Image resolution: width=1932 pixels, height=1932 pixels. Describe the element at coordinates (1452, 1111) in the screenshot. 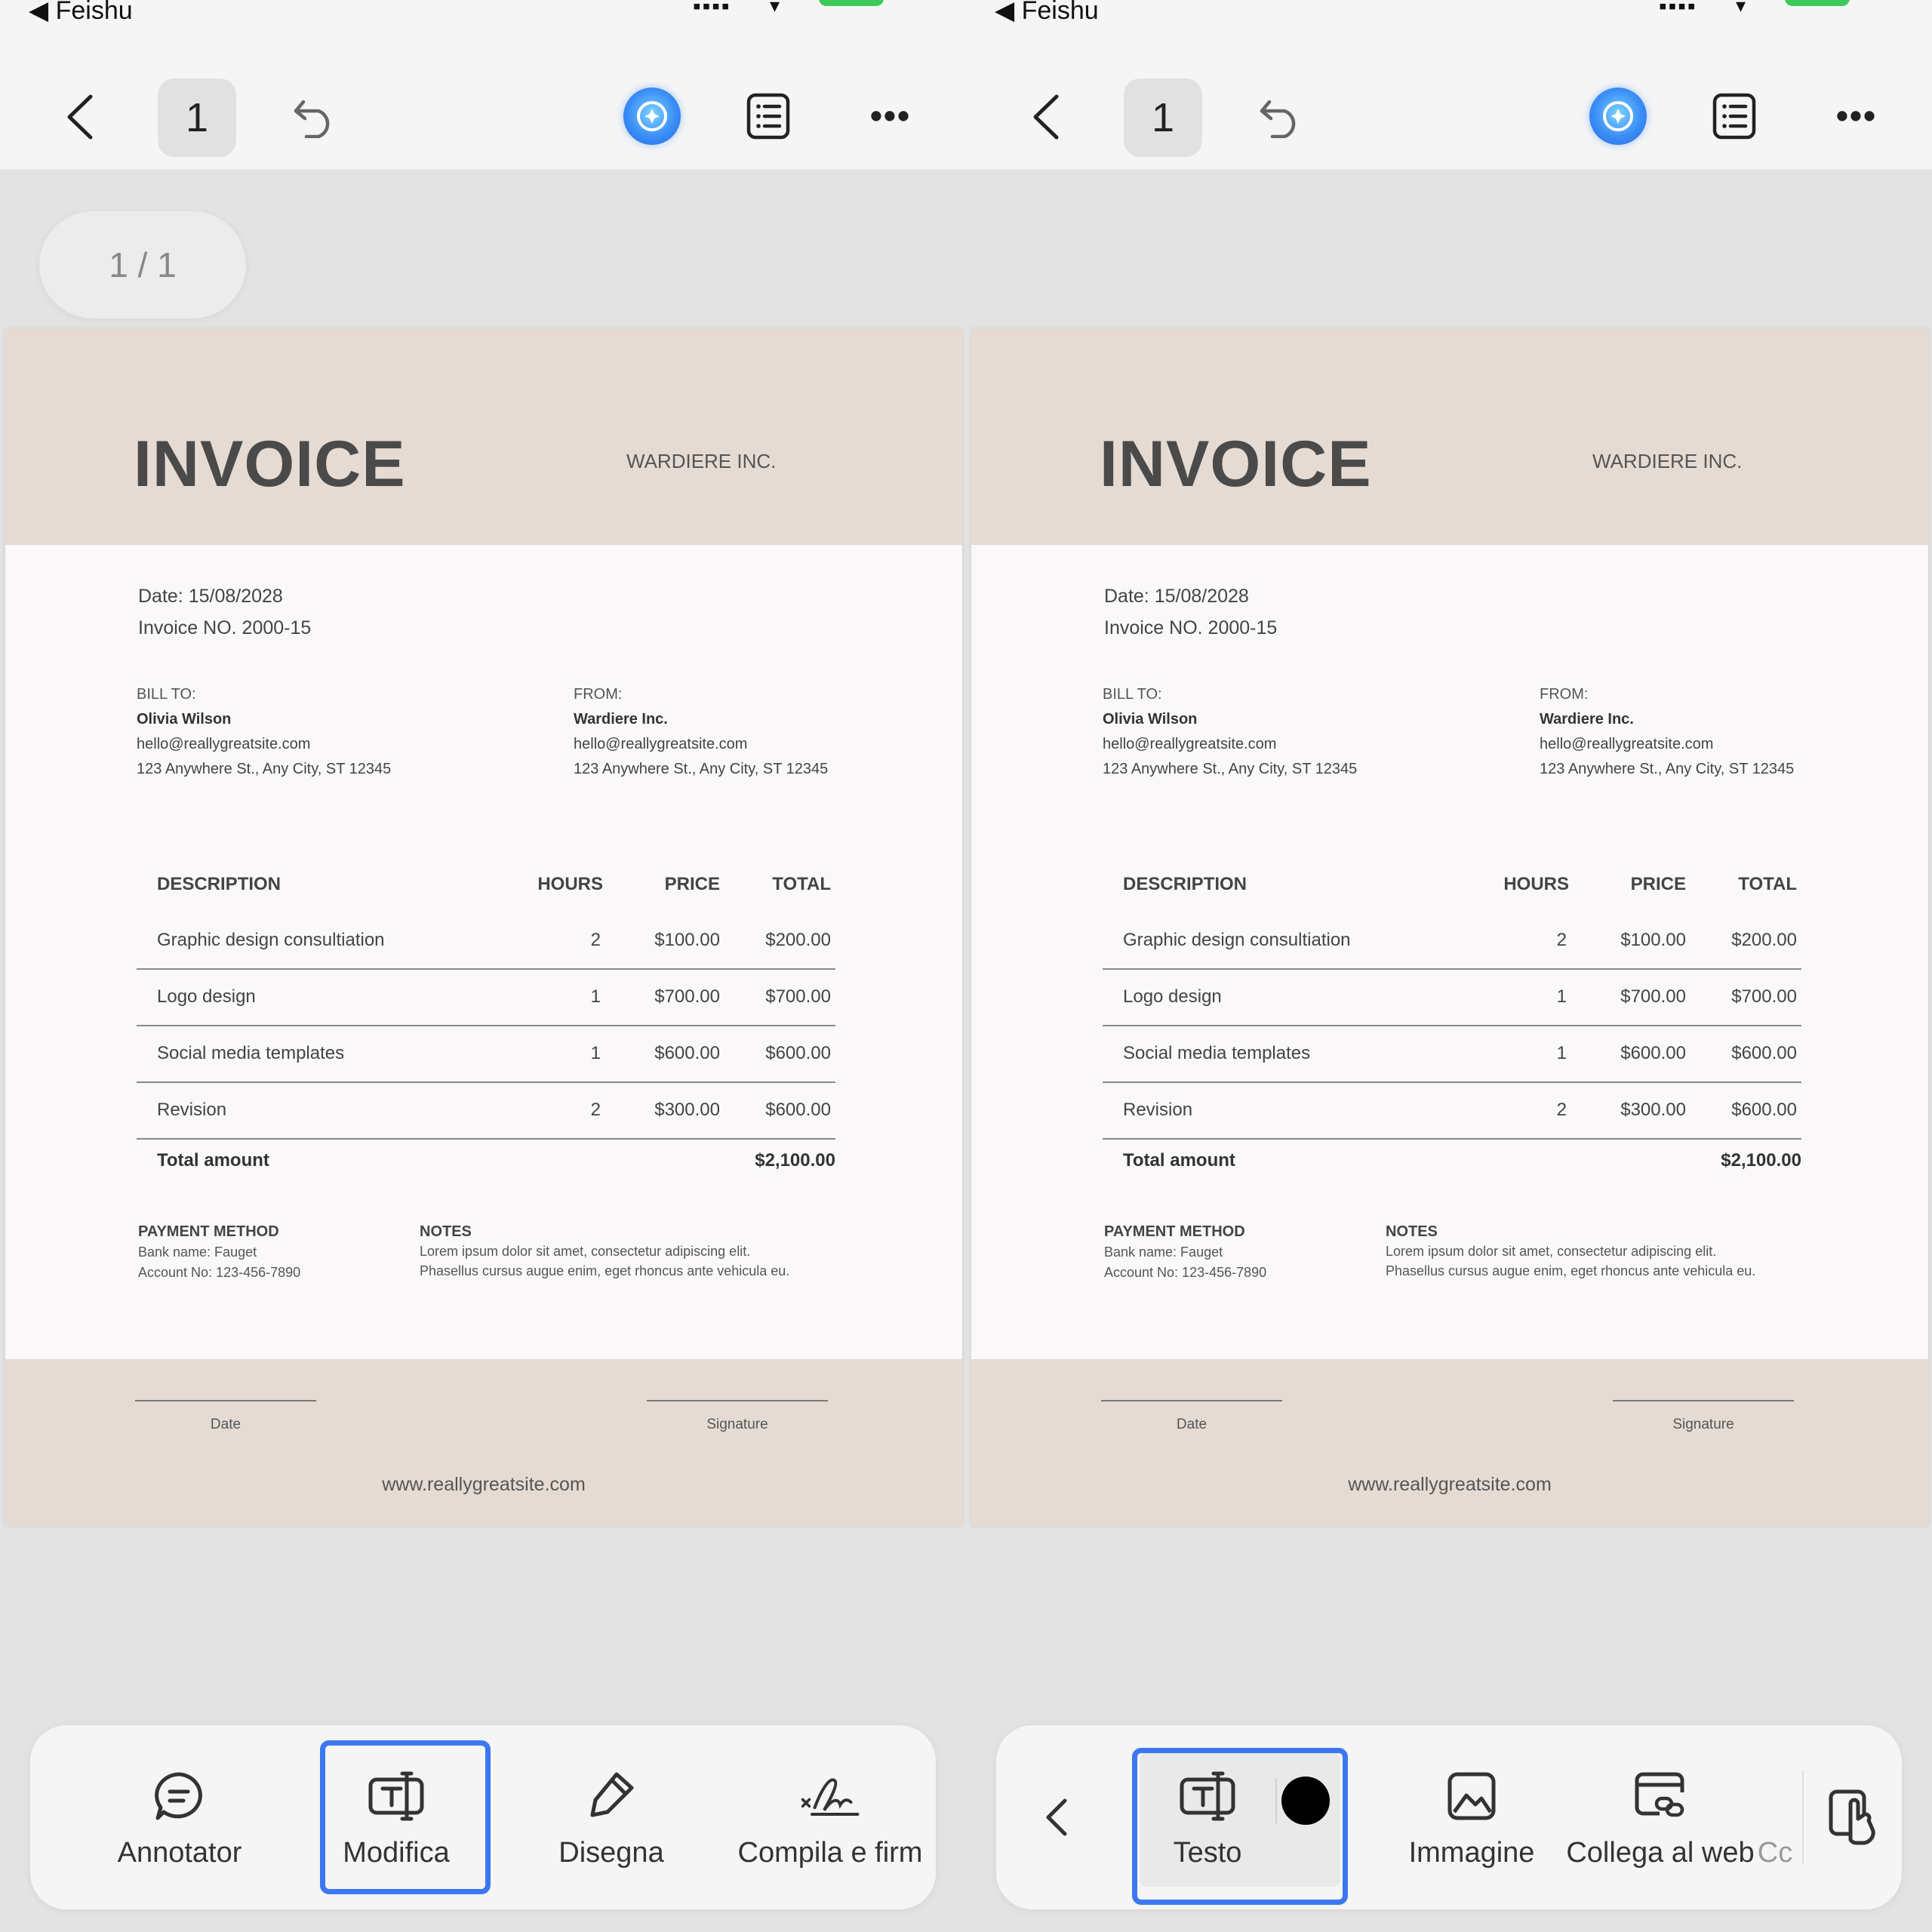

I see `table-row: Revision 2 $300.00 $600.00` at that location.